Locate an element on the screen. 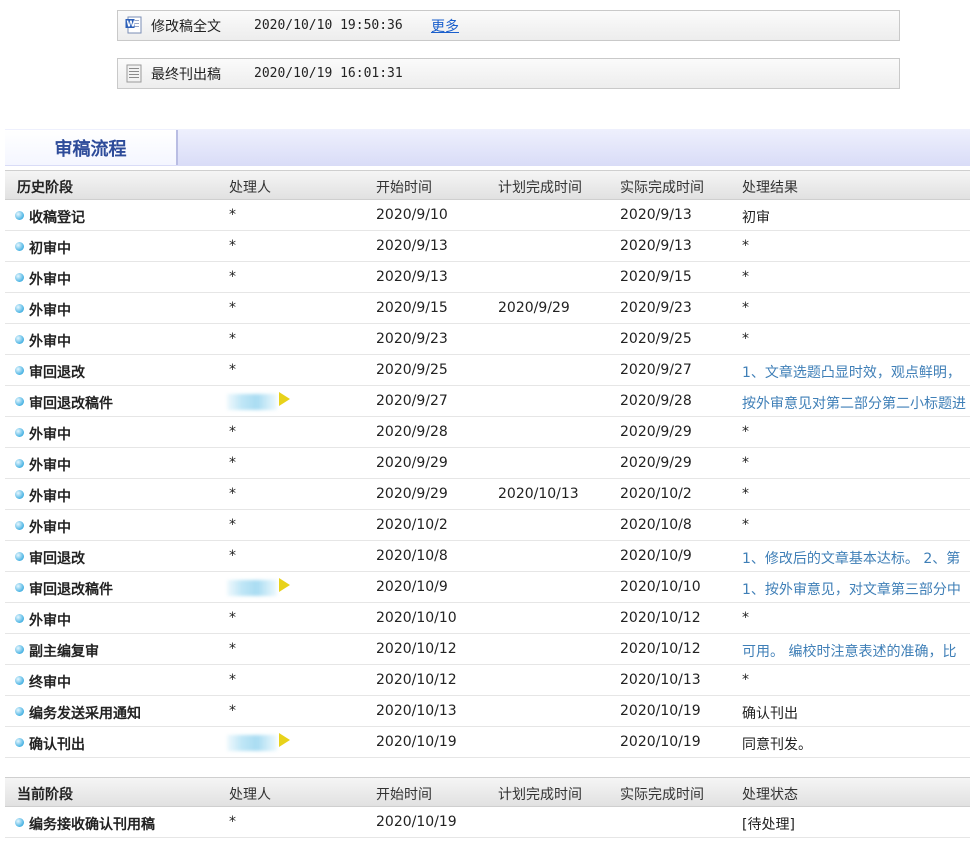 This screenshot has height=864, width=970. table-row: 审回退改 * 2020/10/8 2020/10/9 1、修改后的文章基本达标。 2、第 is located at coordinates (487, 556).